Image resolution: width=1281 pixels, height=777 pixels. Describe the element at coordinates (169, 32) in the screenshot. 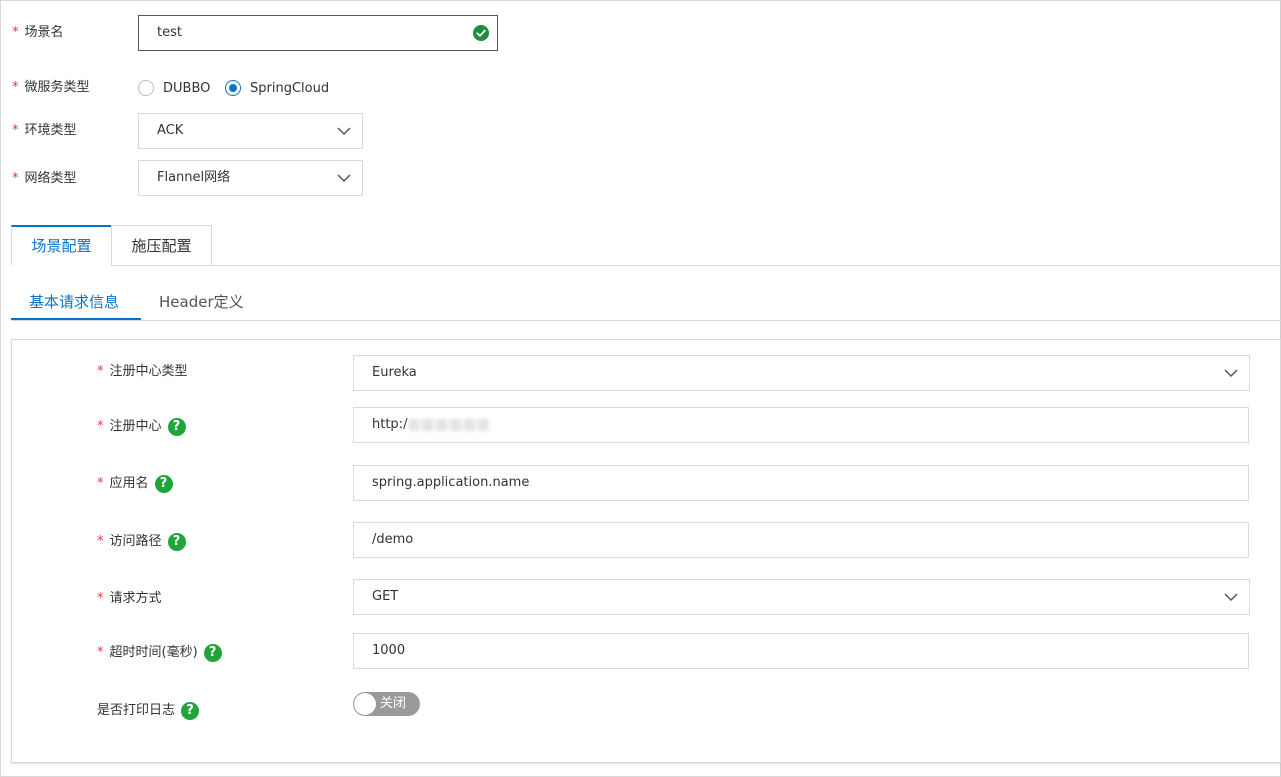

I see `scene-name-value: test` at that location.